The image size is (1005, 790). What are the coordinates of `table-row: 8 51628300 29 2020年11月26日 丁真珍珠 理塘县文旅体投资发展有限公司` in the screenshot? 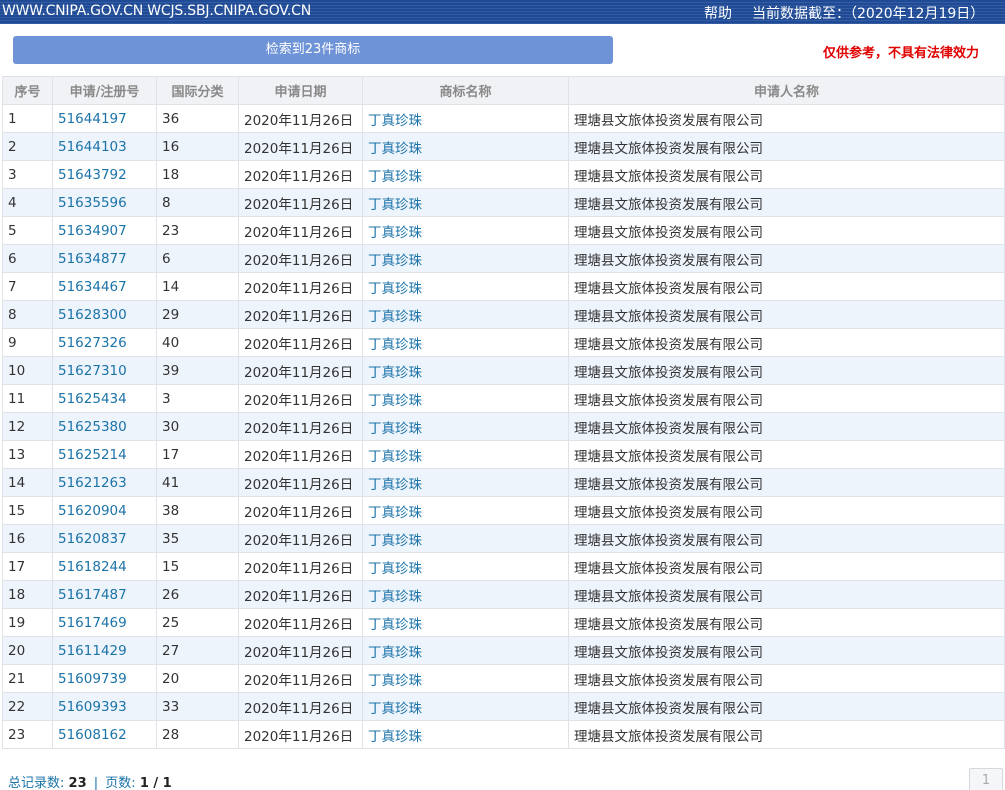 It's located at (503, 314).